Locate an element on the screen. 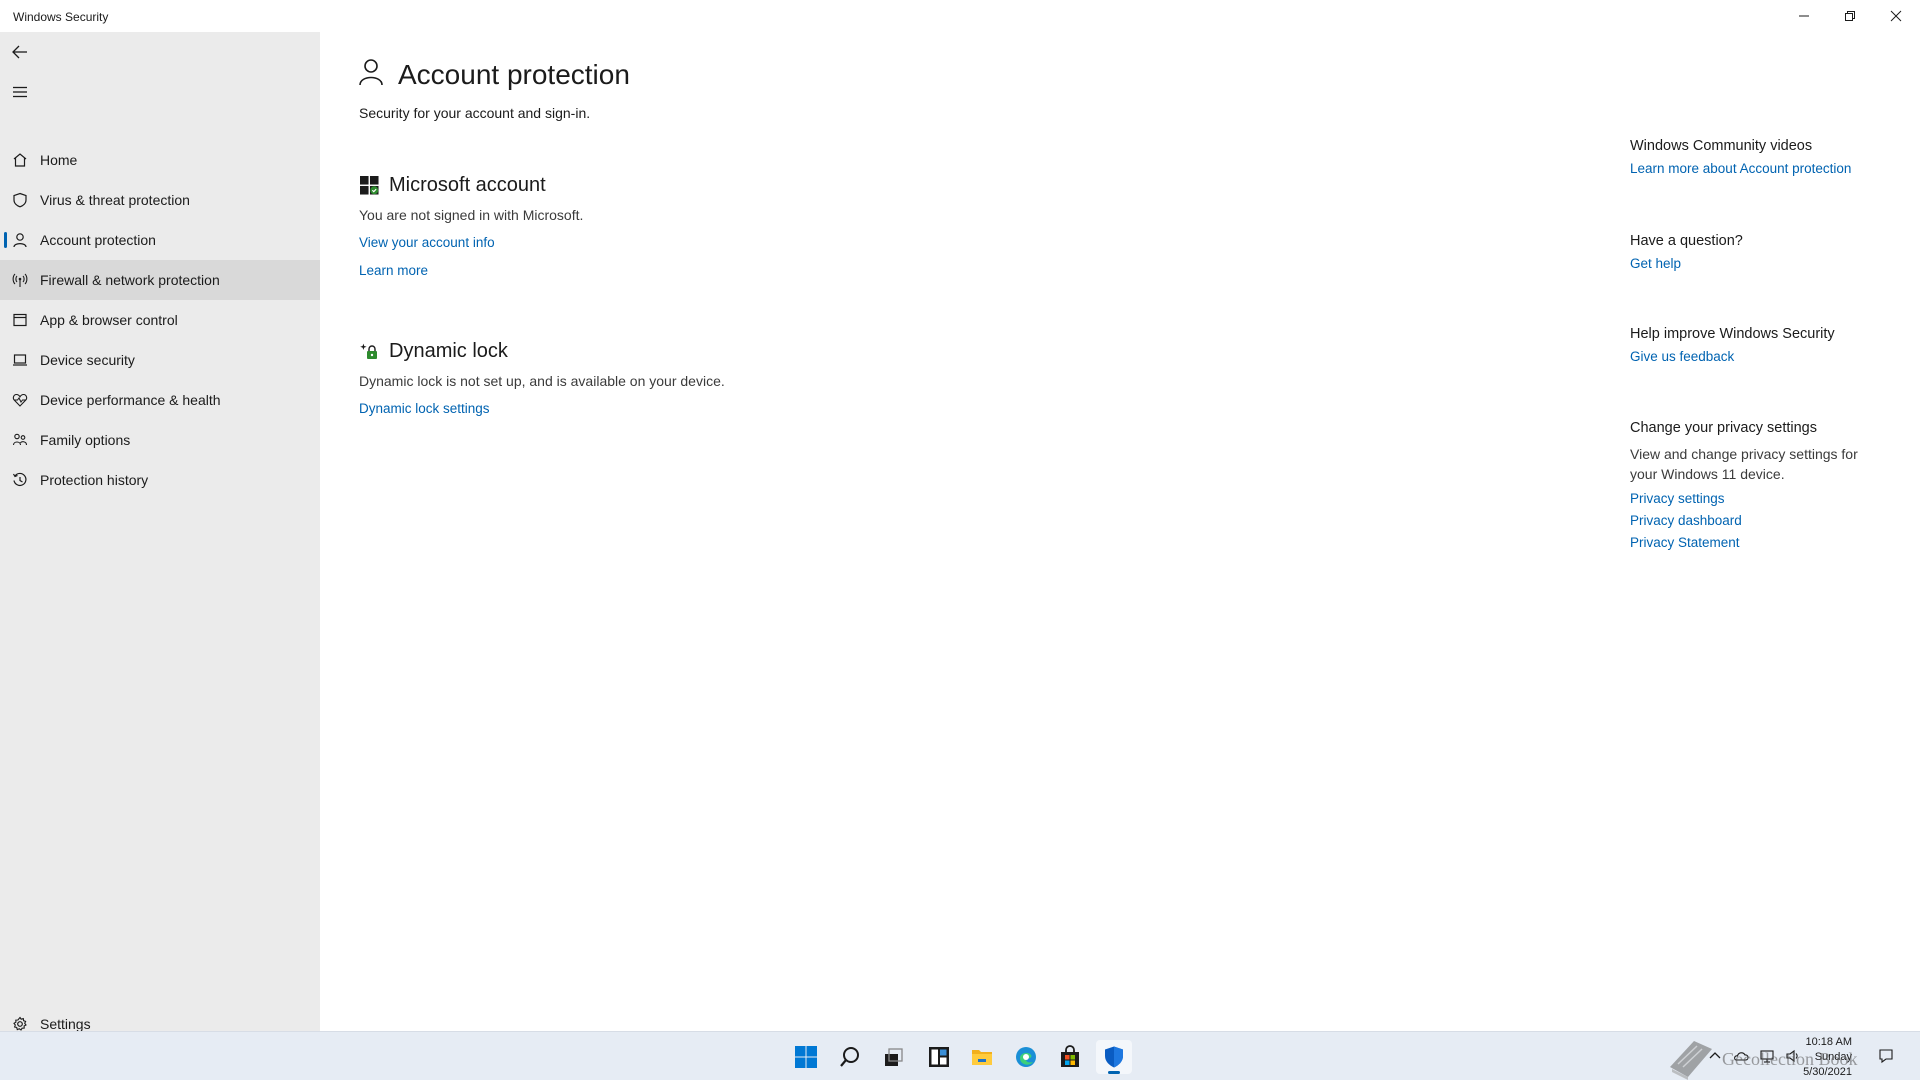 The image size is (1920, 1080). view-account-info-link: View your account info is located at coordinates (471, 242).